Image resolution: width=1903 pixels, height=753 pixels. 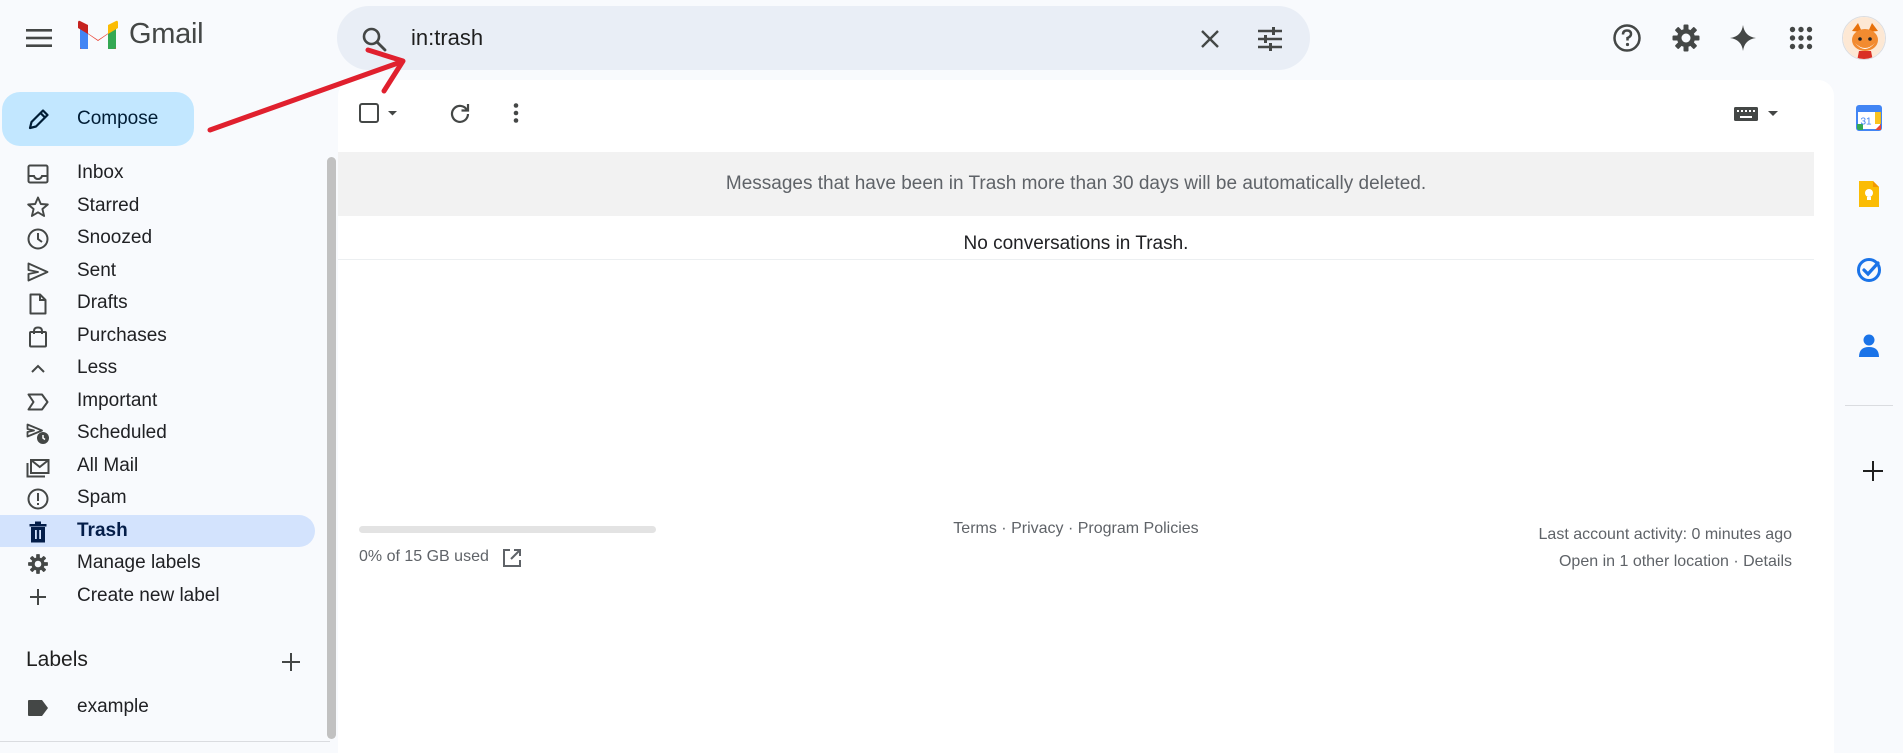 I want to click on sidebar-item-label: Snoozed, so click(x=115, y=238).